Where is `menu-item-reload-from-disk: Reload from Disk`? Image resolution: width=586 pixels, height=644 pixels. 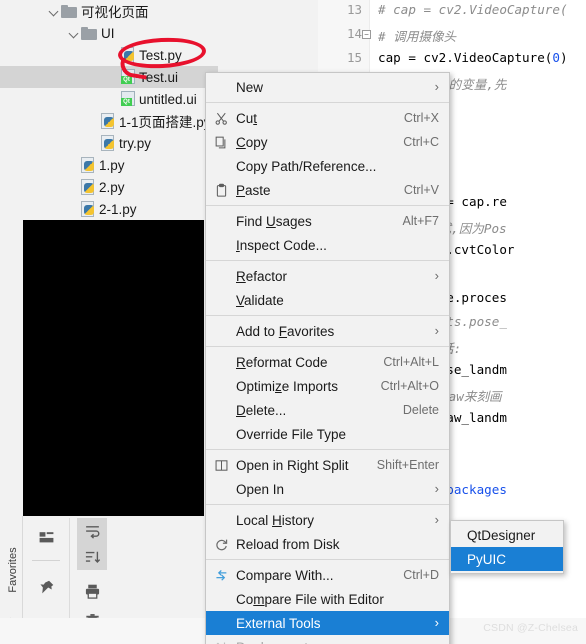 menu-item-reload-from-disk: Reload from Disk is located at coordinates (327, 544).